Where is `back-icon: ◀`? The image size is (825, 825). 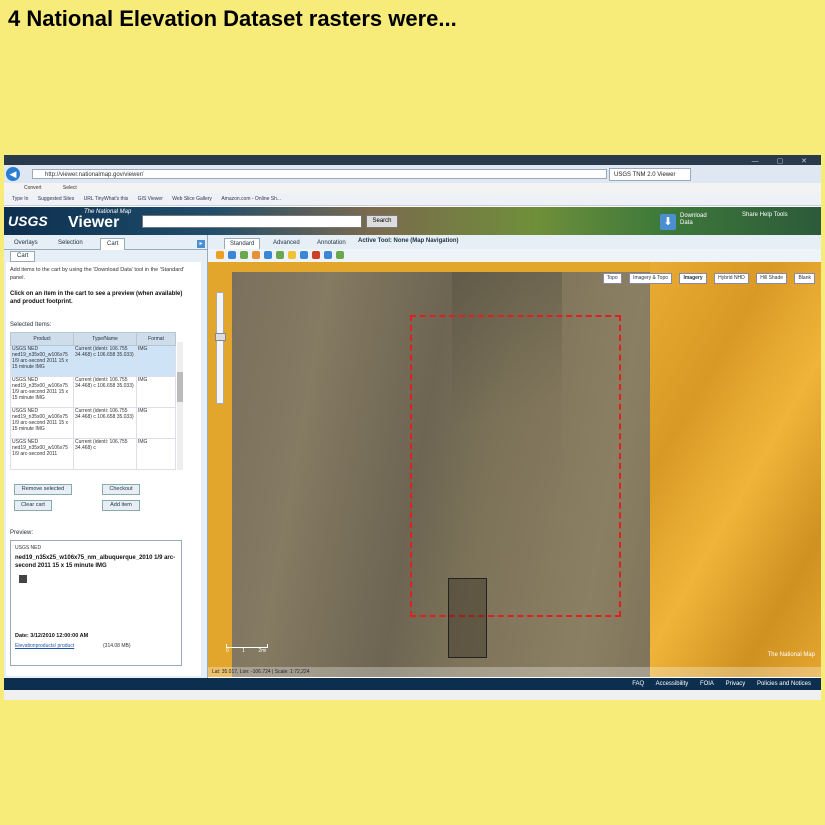
back-icon: ◀ is located at coordinates (13, 174).